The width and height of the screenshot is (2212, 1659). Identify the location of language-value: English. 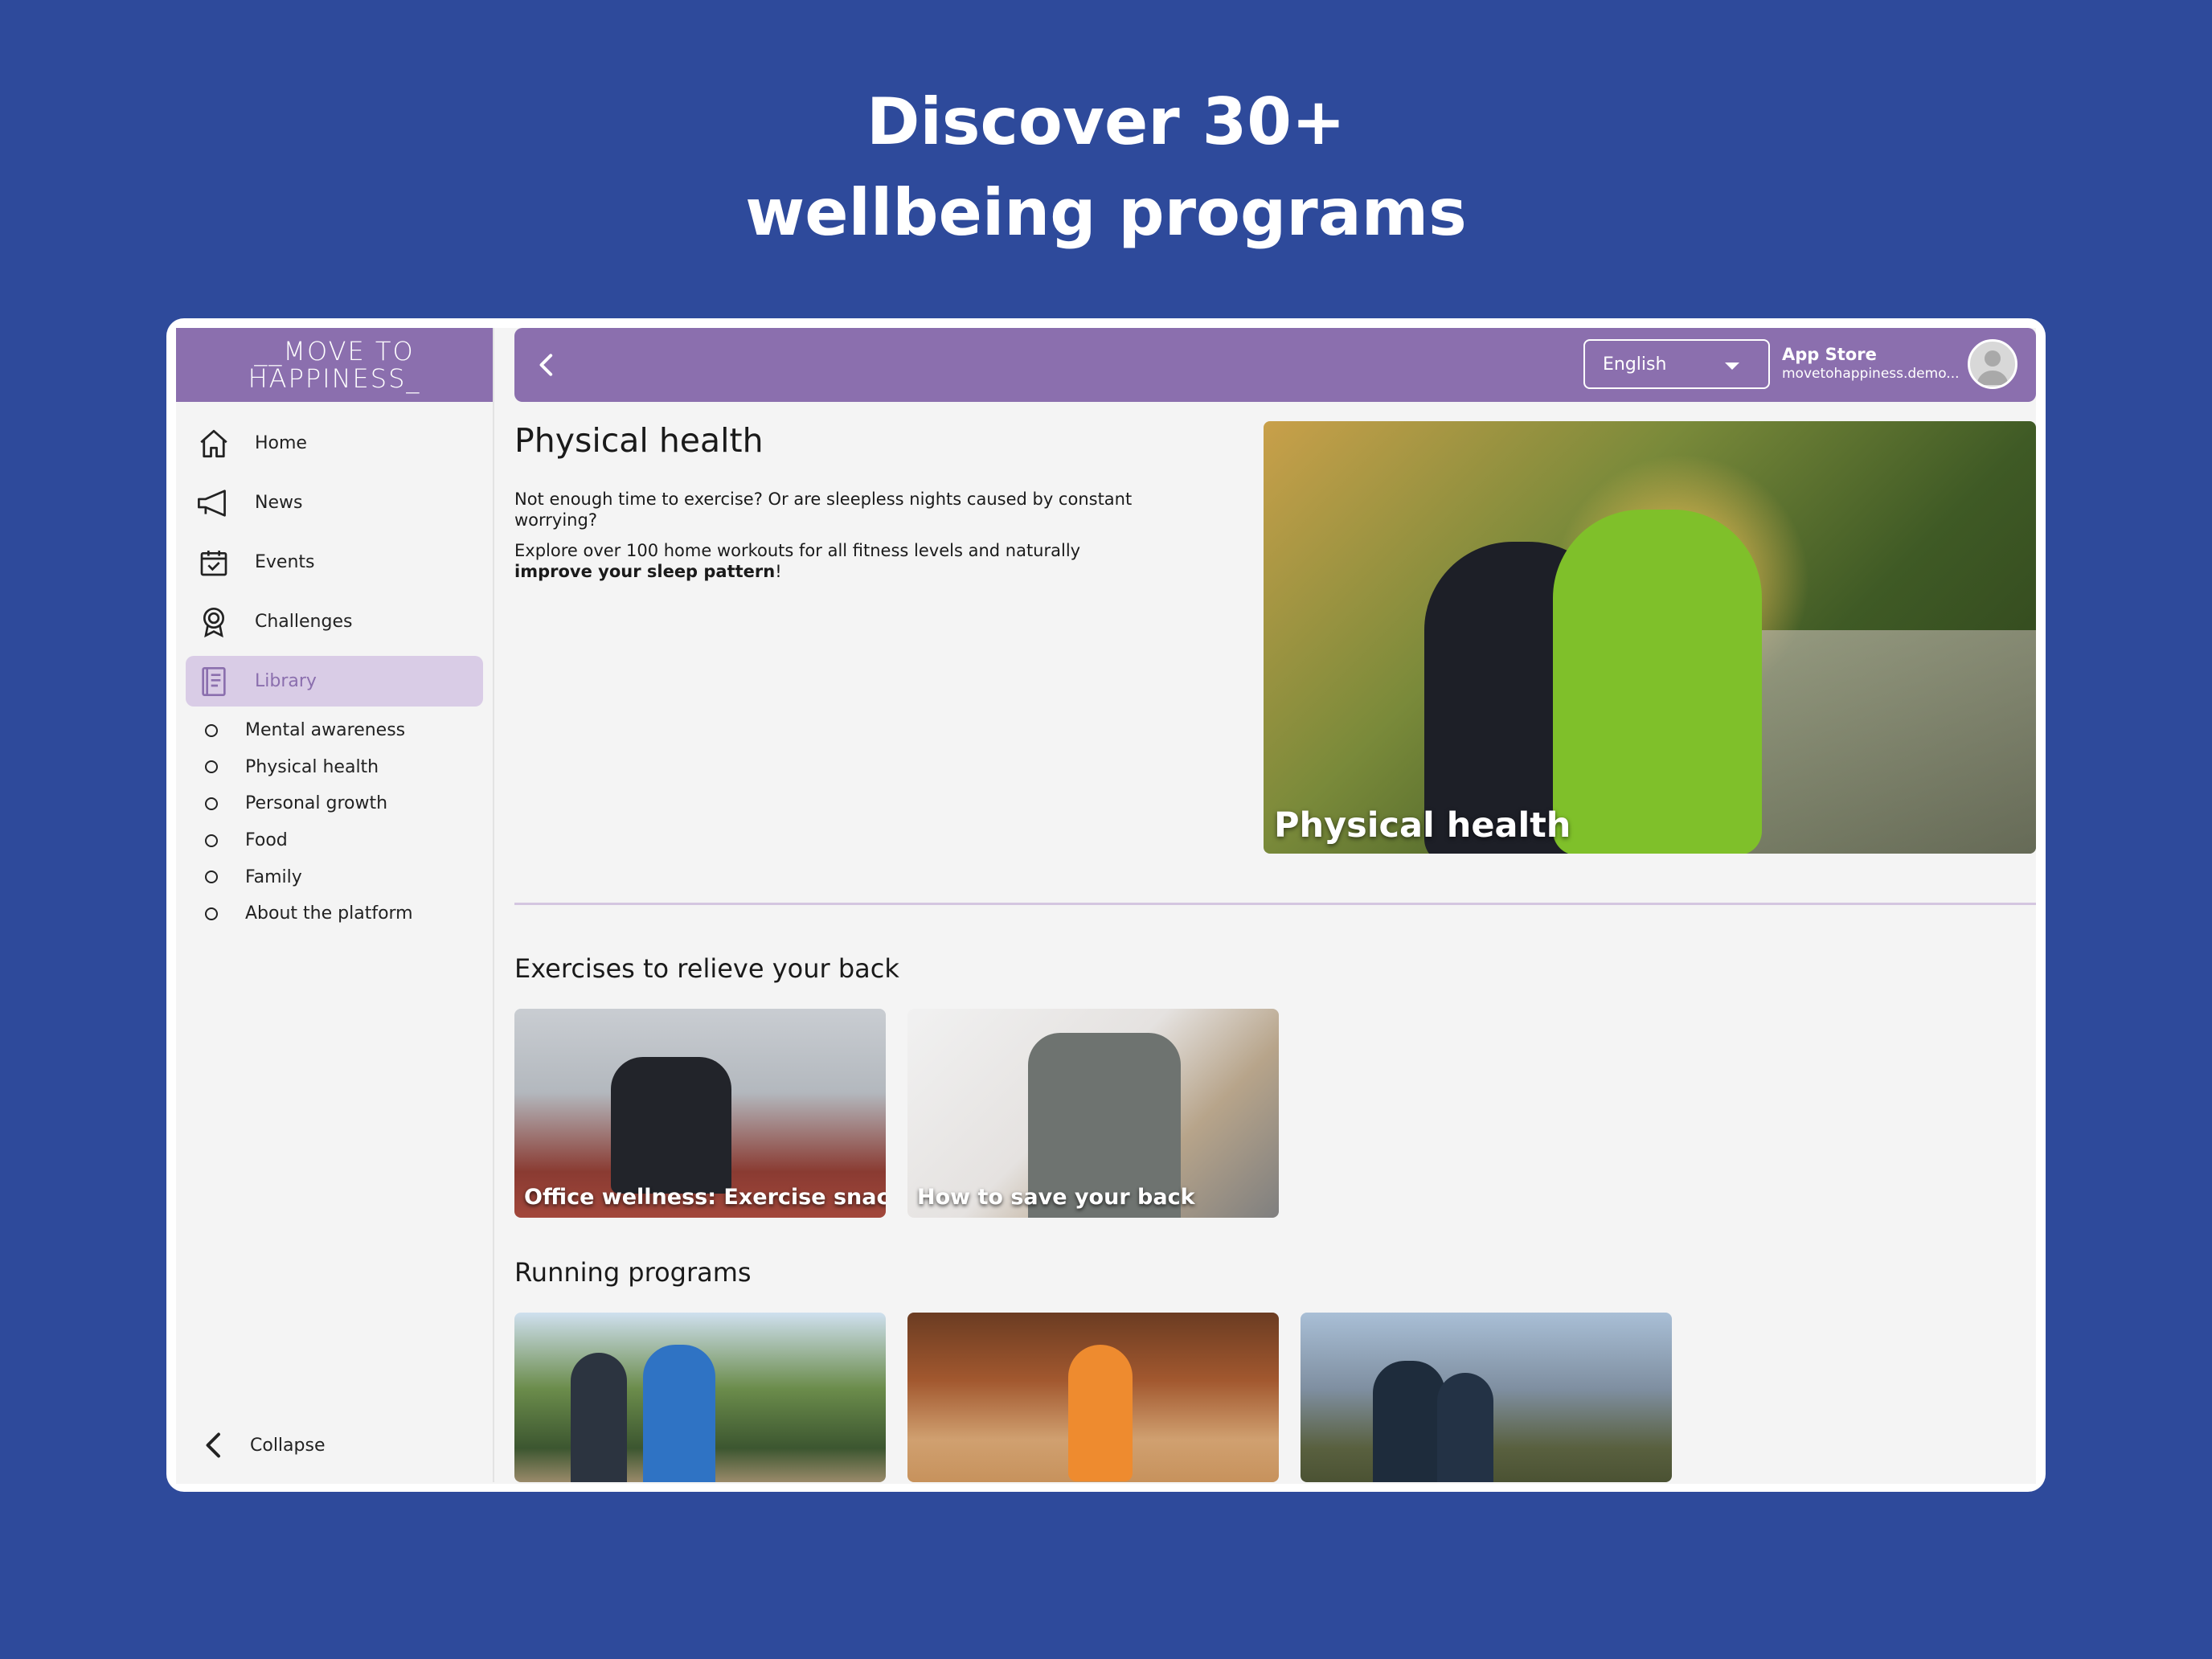
(1635, 364).